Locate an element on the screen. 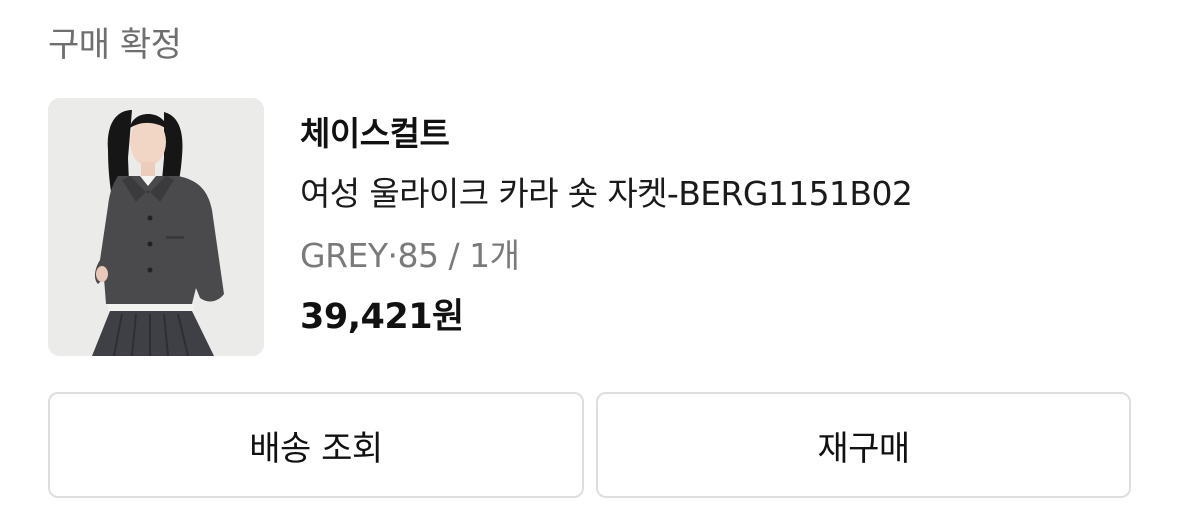  order-status-title: 구매 확정 is located at coordinates (115, 45).